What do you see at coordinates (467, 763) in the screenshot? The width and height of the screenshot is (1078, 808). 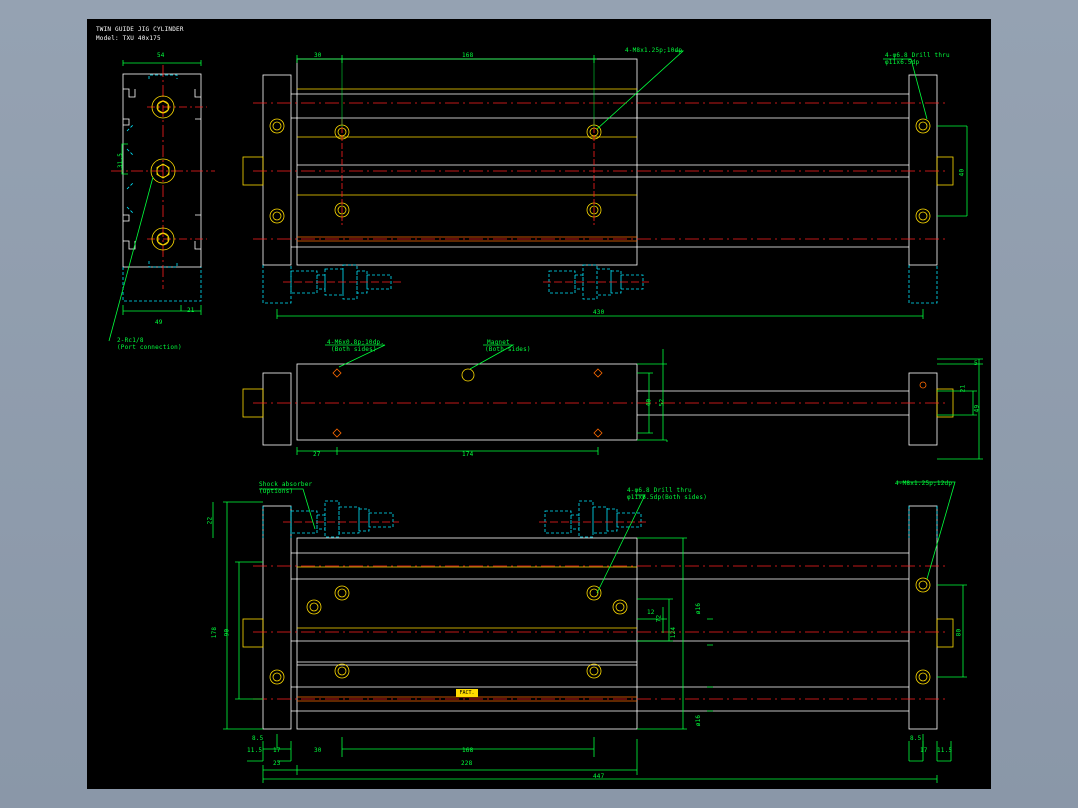 I see `dim-228: 228` at bounding box center [467, 763].